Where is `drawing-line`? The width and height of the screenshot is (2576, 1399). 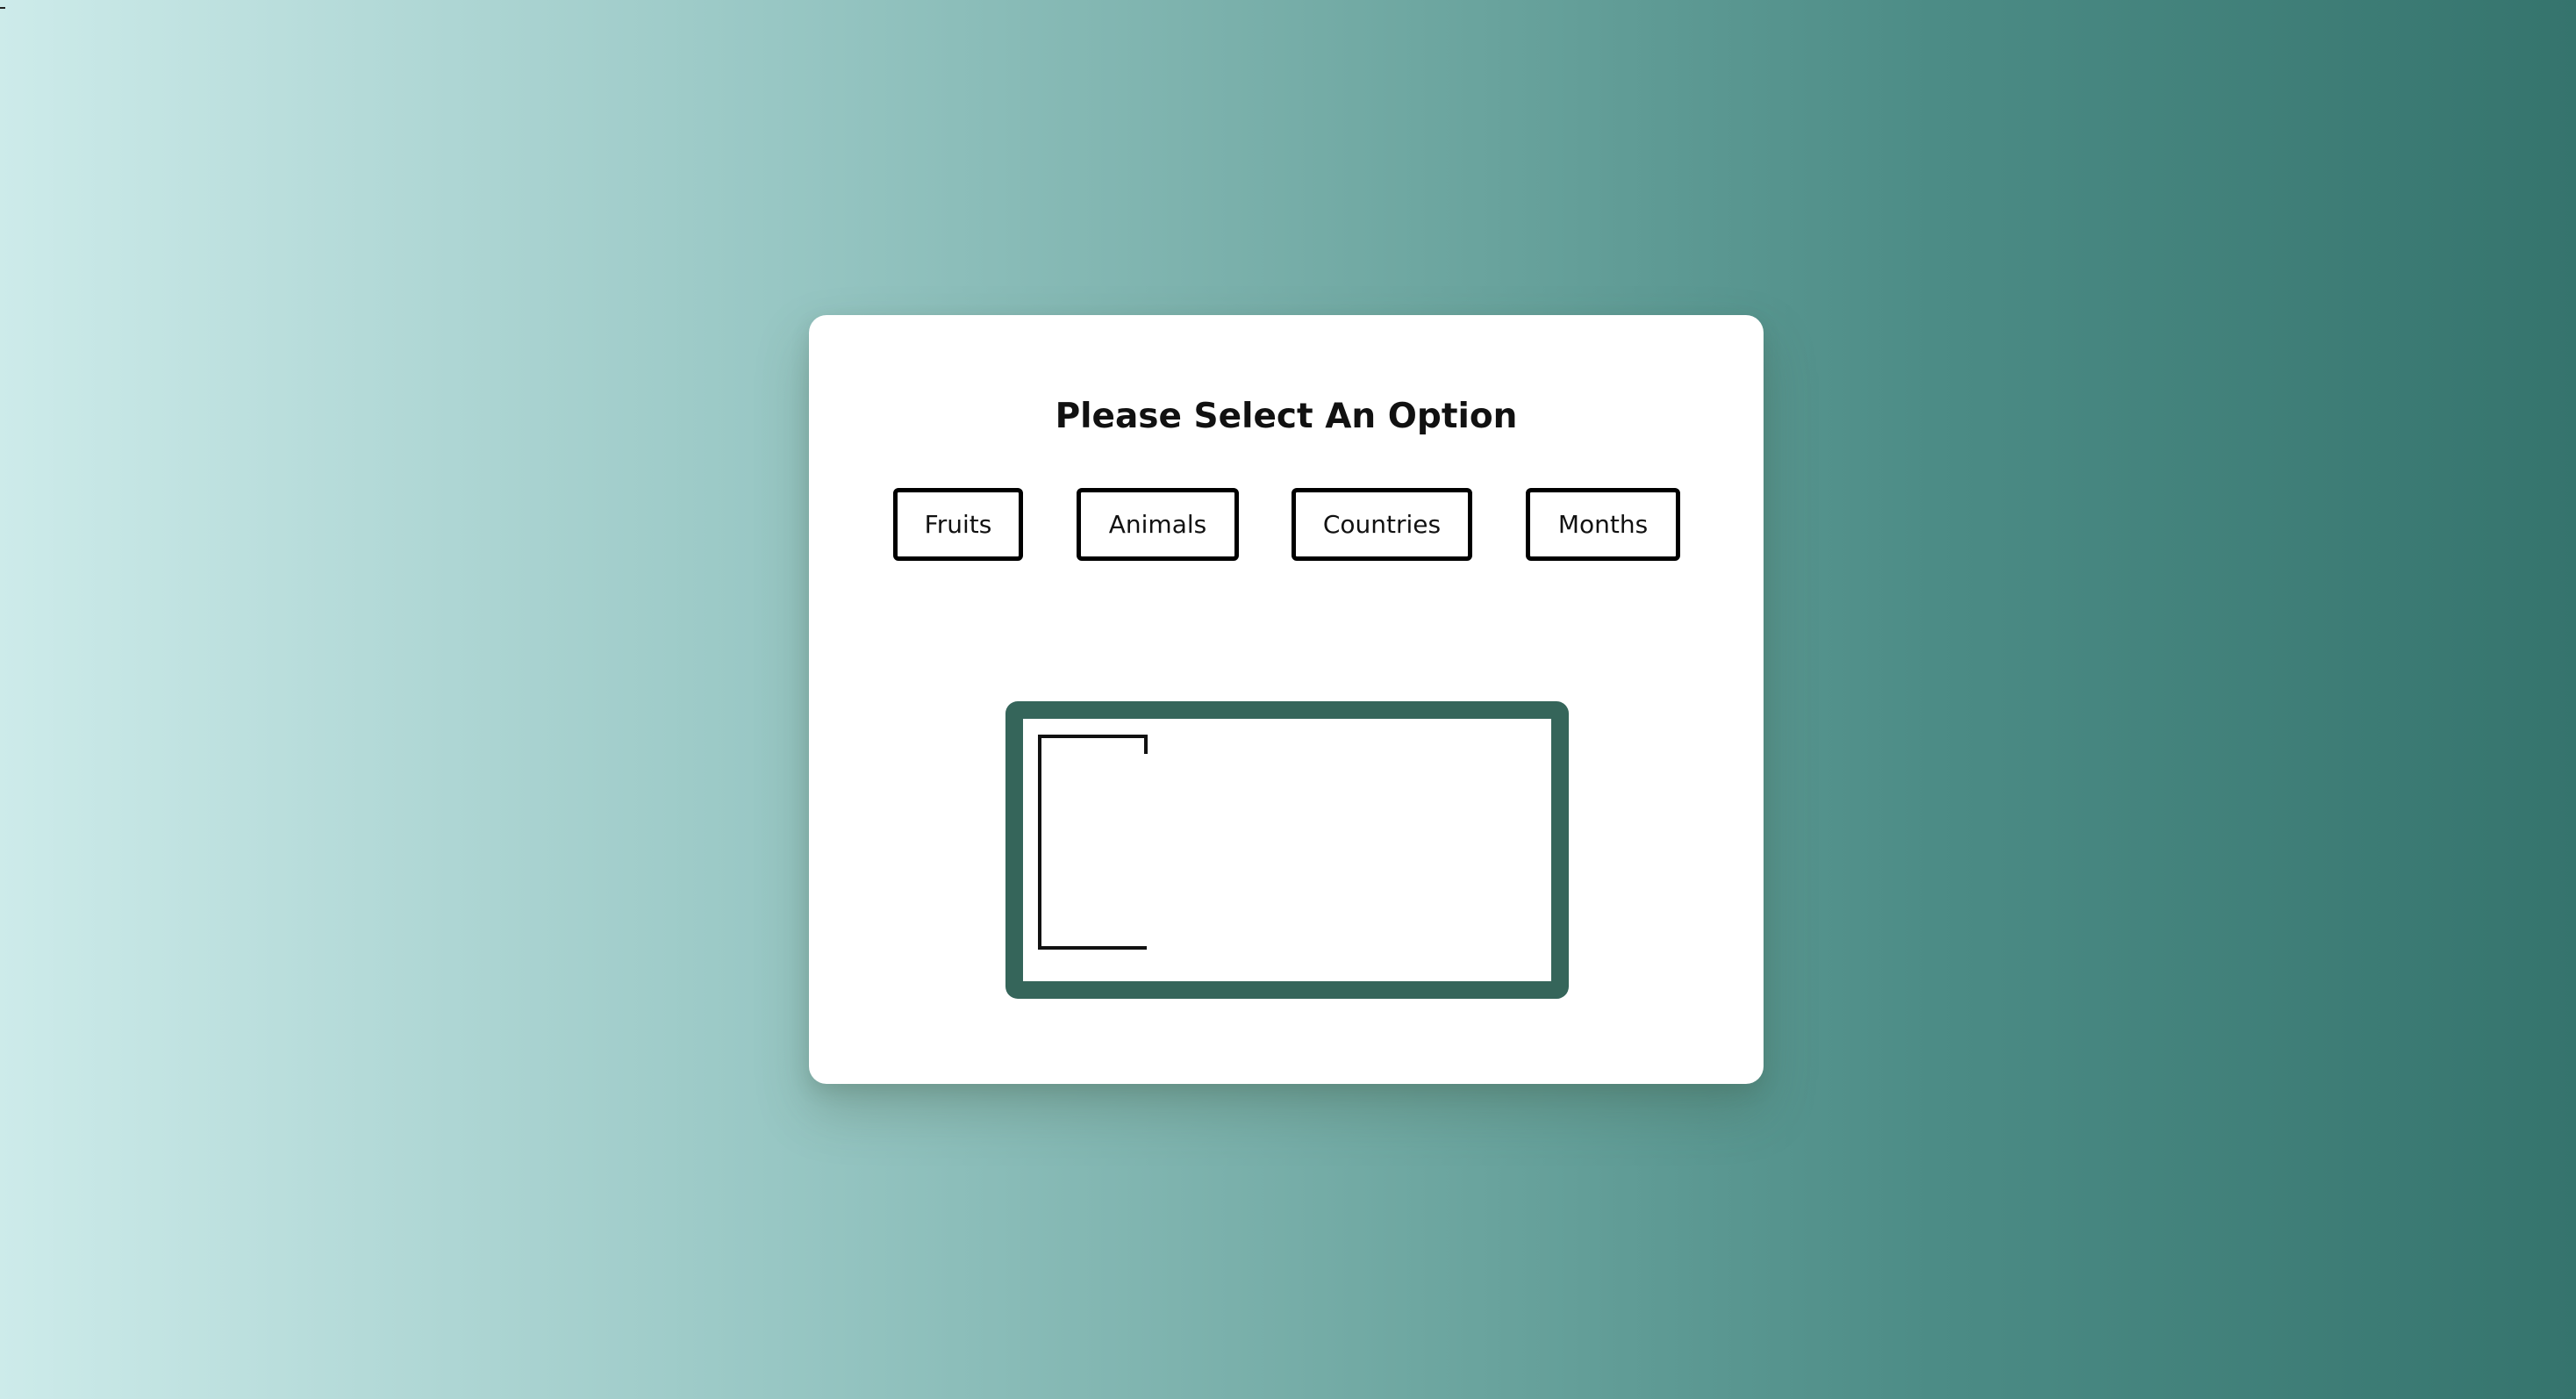
drawing-line is located at coordinates (1093, 842).